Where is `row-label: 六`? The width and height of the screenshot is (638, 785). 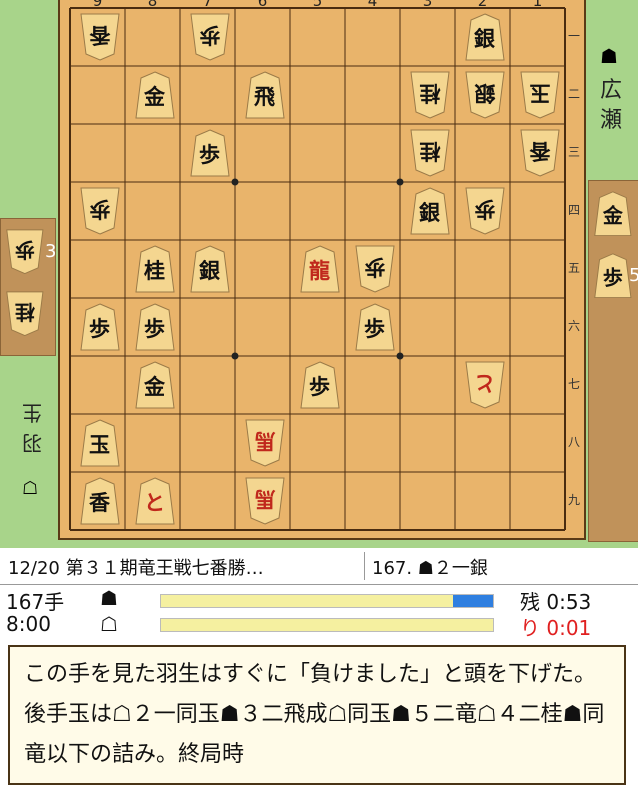
row-label: 六 is located at coordinates (574, 326).